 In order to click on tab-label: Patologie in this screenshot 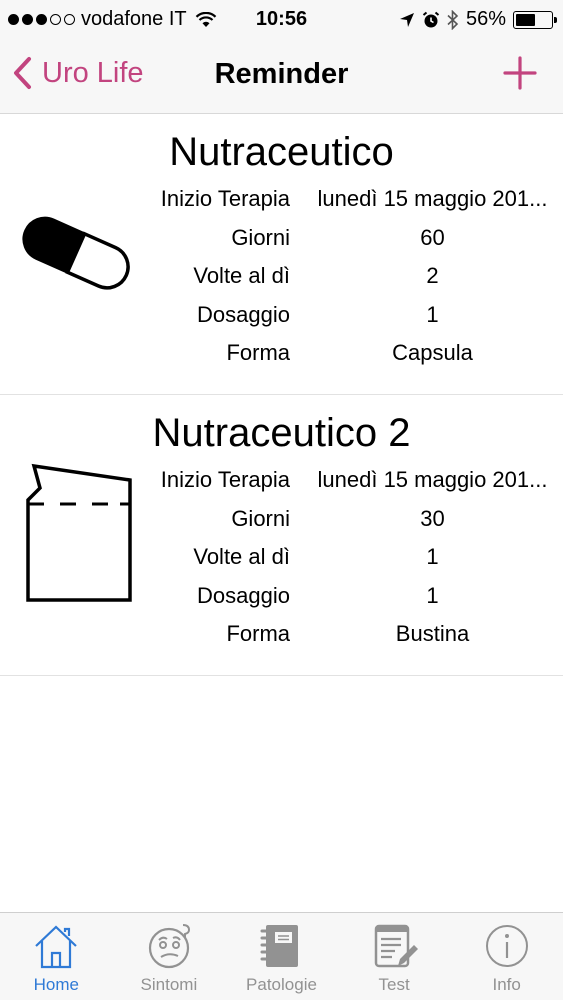, I will do `click(281, 984)`.